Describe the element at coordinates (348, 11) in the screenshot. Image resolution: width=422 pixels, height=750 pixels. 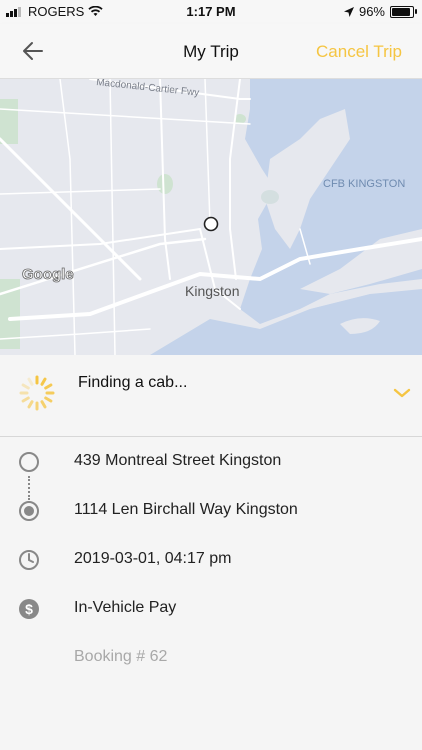
I see `location-arrow-icon` at that location.